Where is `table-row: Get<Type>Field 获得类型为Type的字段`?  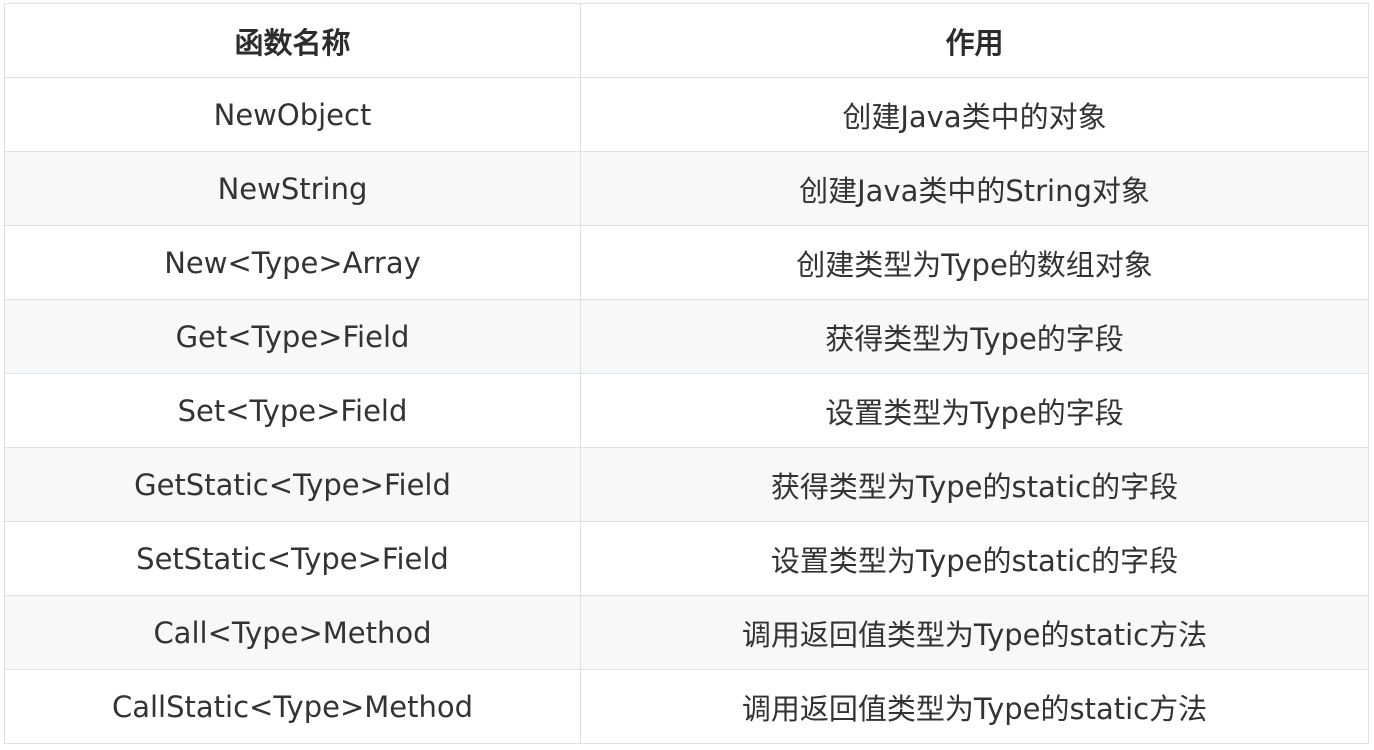 table-row: Get<Type>Field 获得类型为Type的字段 is located at coordinates (686, 336).